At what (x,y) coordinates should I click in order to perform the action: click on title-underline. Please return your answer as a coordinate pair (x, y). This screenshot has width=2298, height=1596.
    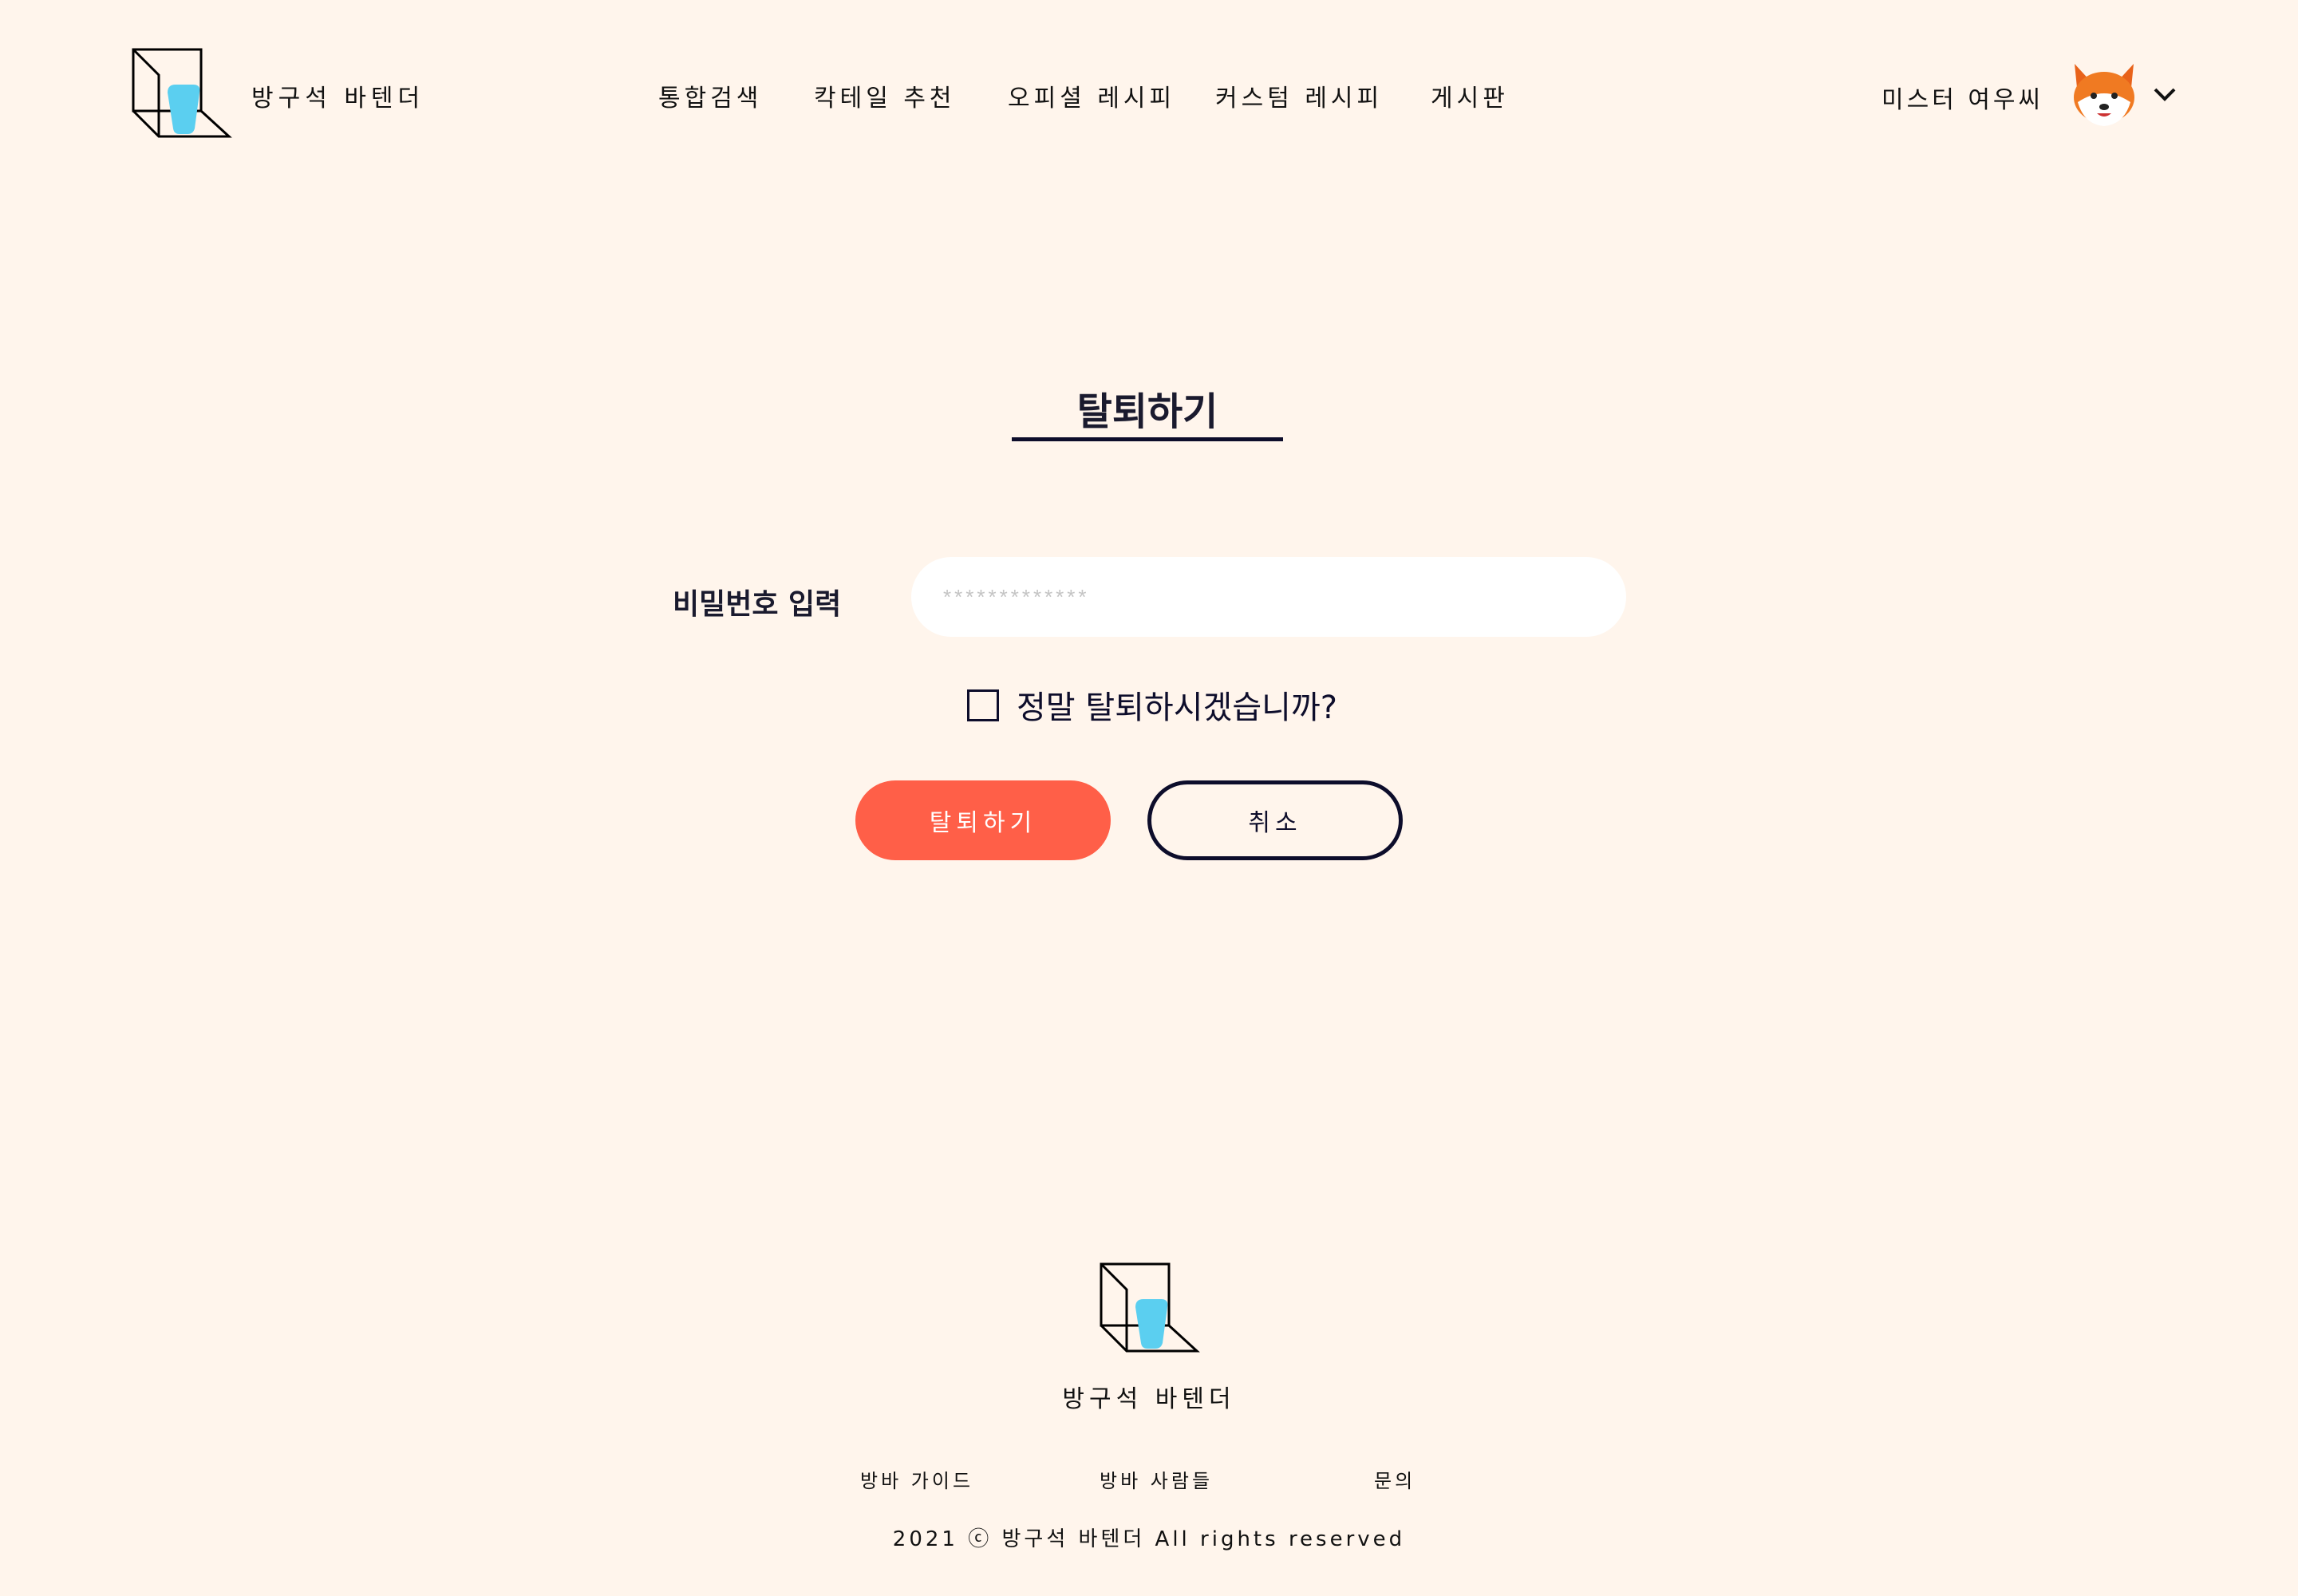
    Looking at the image, I should click on (1147, 439).